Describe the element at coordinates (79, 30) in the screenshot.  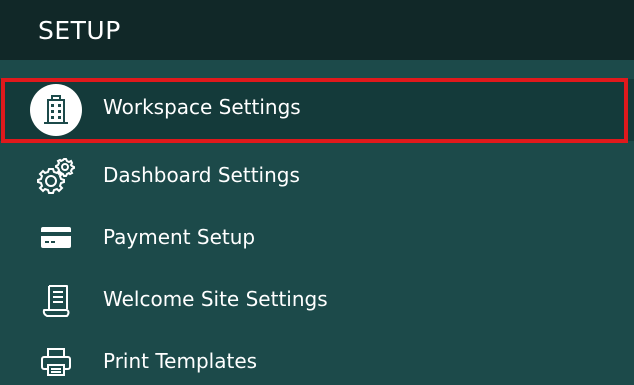
I see `setup-title: SETUP` at that location.